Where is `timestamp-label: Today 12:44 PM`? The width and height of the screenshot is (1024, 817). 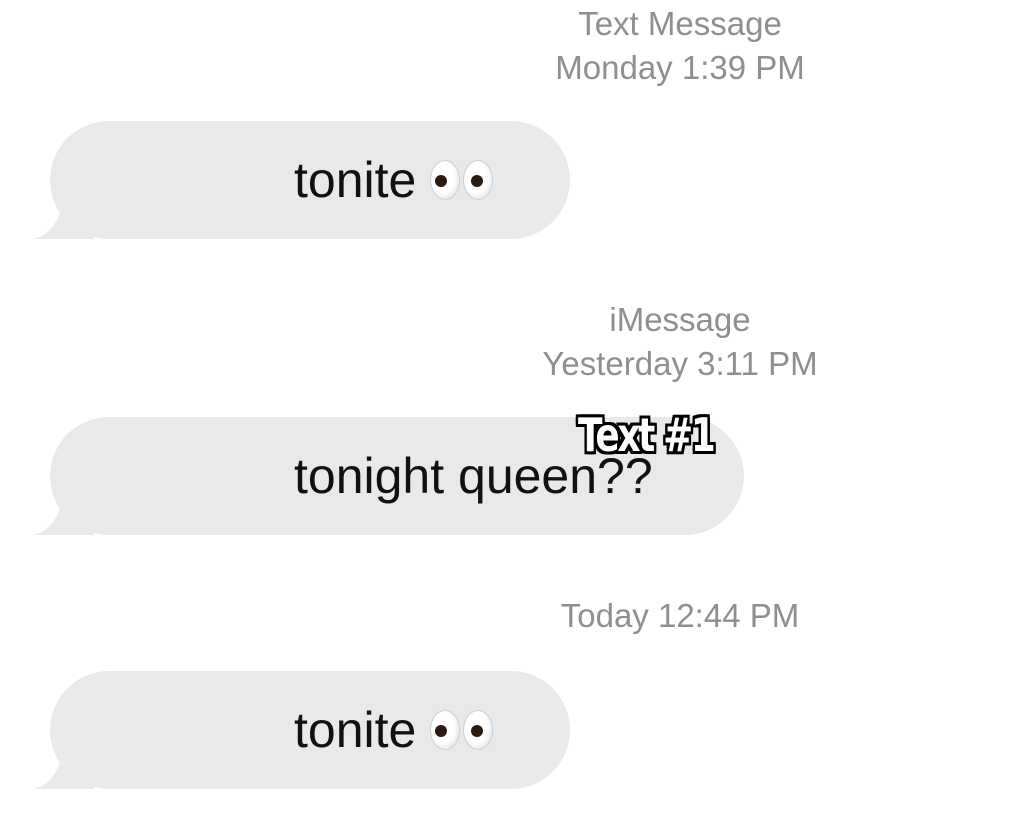 timestamp-label: Today 12:44 PM is located at coordinates (680, 615).